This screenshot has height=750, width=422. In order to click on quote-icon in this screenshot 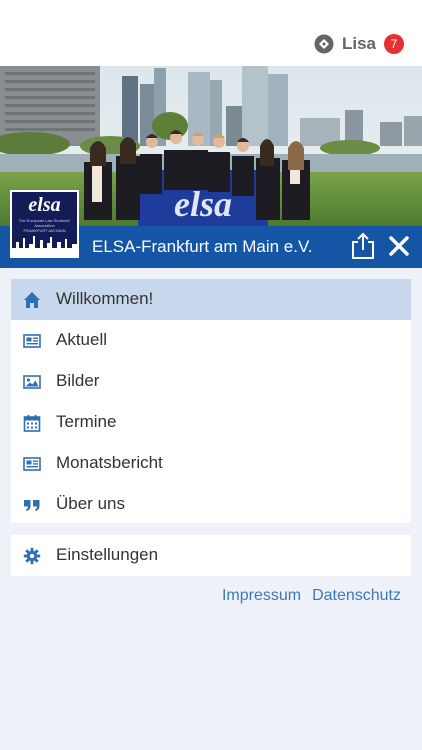, I will do `click(32, 505)`.